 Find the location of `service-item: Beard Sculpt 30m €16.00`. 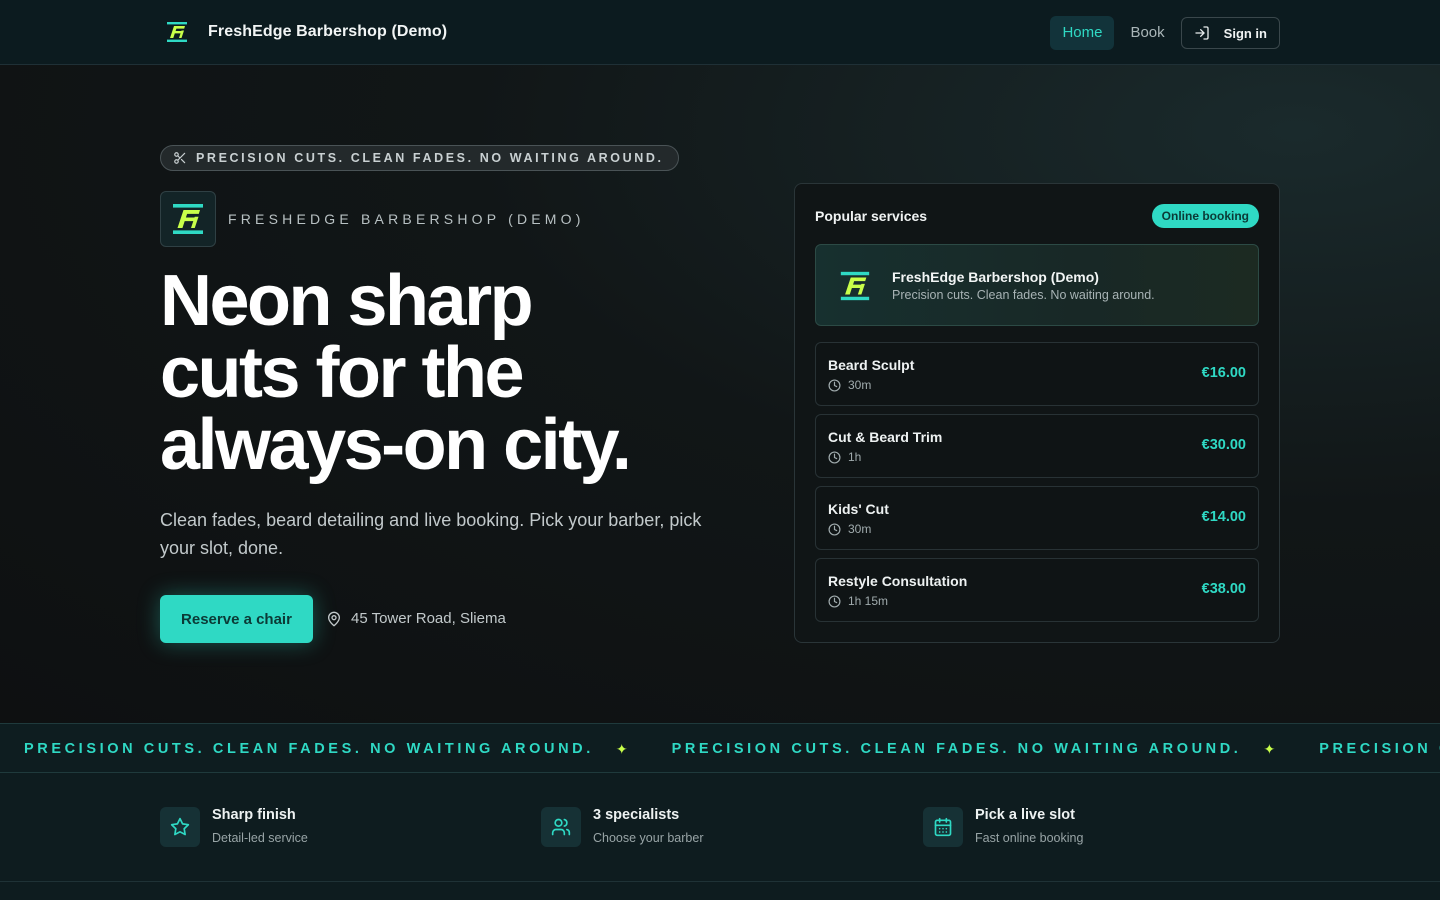

service-item: Beard Sculpt 30m €16.00 is located at coordinates (1037, 374).